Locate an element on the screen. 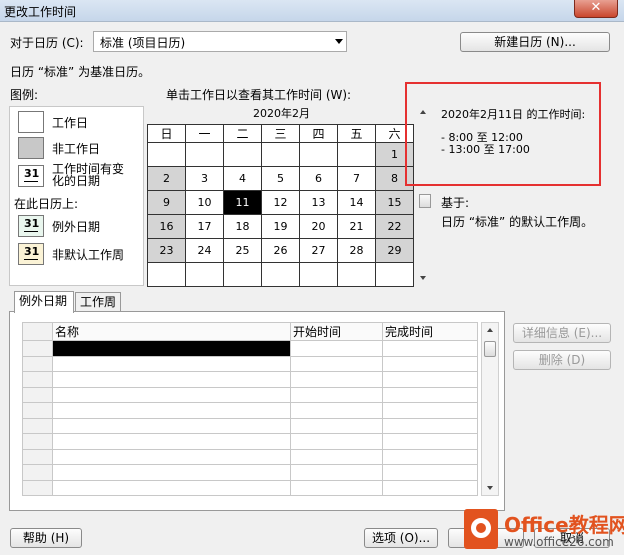 This screenshot has height=555, width=624. calendar-day: 23 is located at coordinates (166, 250).